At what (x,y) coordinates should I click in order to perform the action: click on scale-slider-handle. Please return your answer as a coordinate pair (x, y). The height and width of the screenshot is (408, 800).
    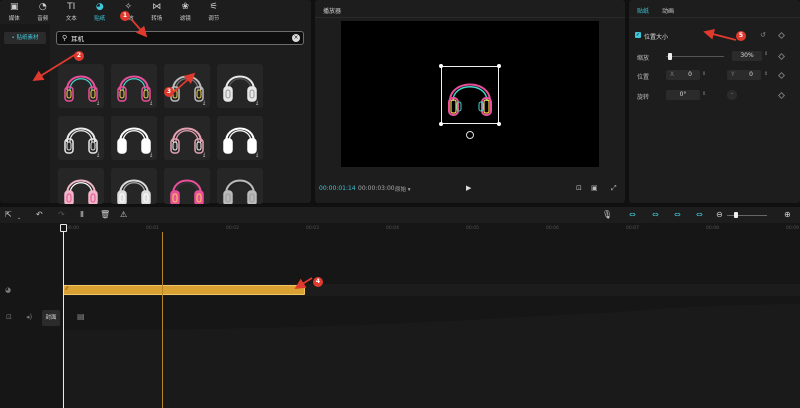
    Looking at the image, I should click on (669, 56).